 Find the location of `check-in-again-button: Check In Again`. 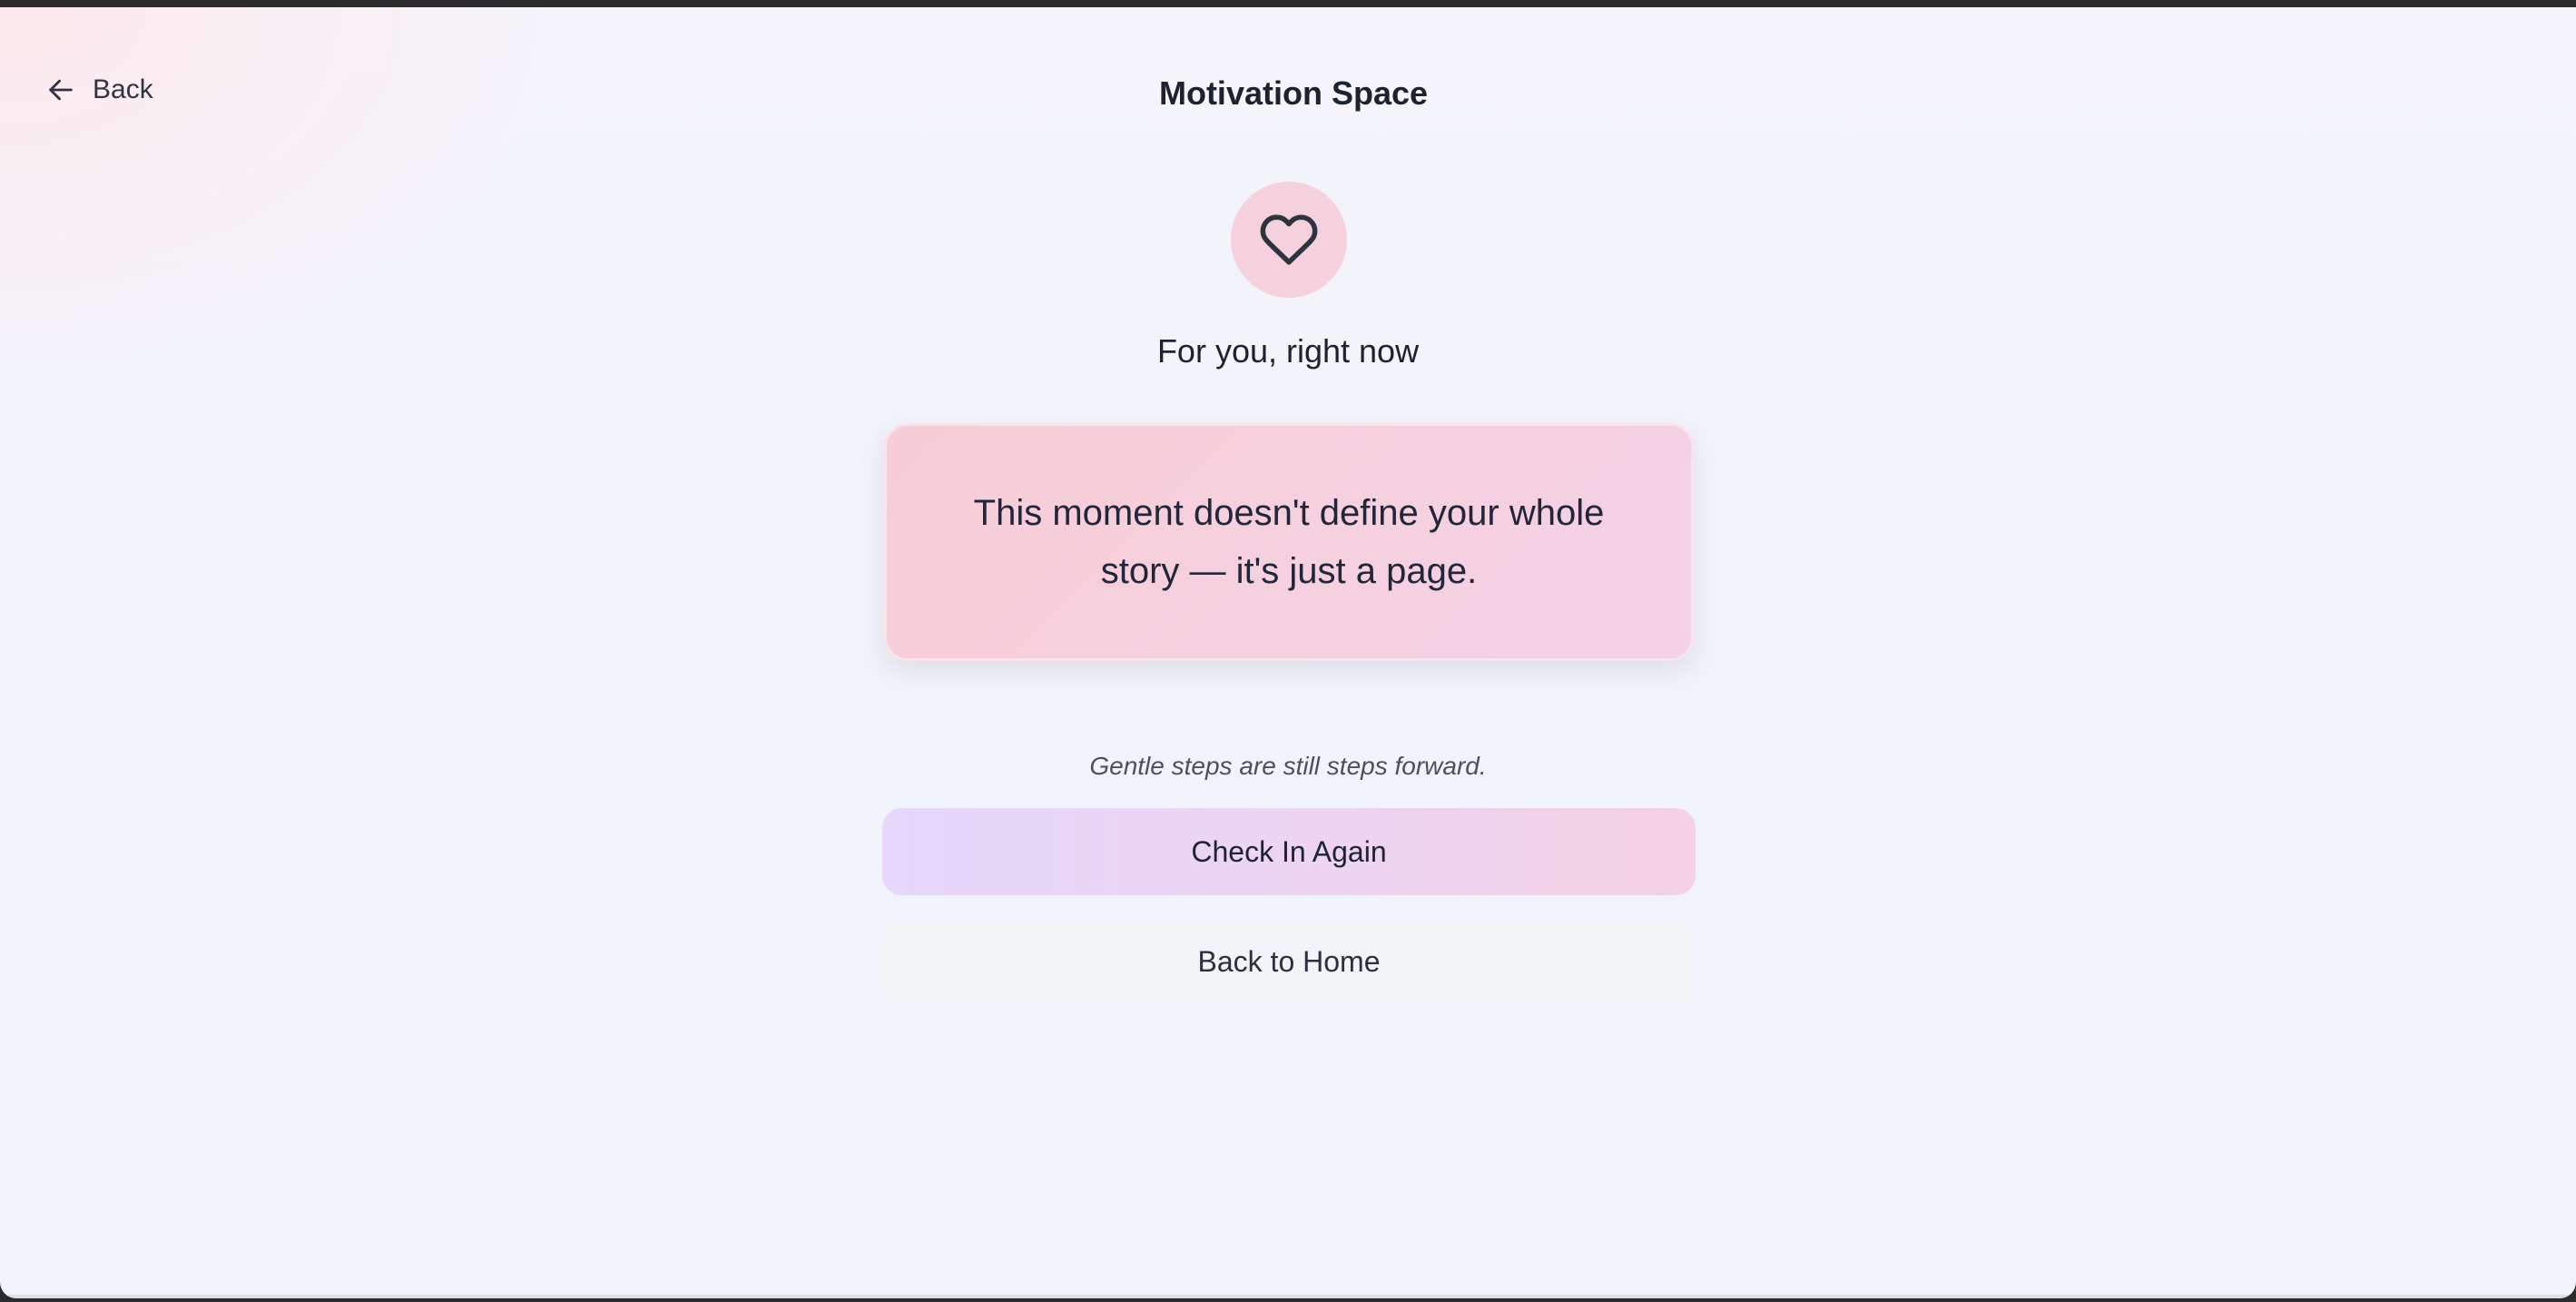

check-in-again-button: Check In Again is located at coordinates (1289, 851).